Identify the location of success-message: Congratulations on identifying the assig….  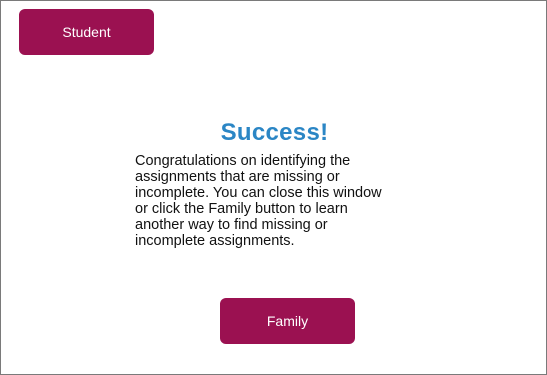
(258, 201).